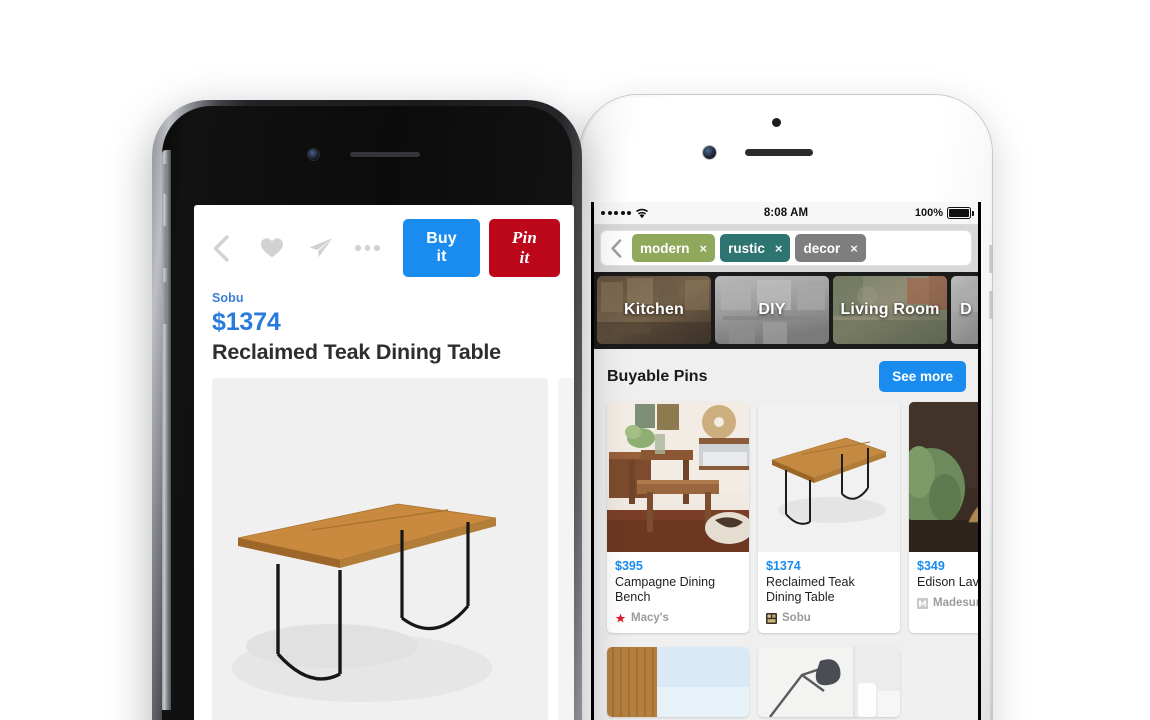  Describe the element at coordinates (947, 582) in the screenshot. I see `product-name: Edison Lav Vertical` at that location.